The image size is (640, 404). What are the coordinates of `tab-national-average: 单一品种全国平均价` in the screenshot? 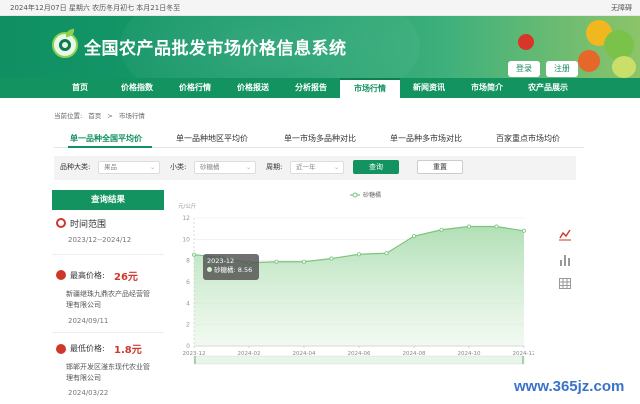 It's located at (106, 138).